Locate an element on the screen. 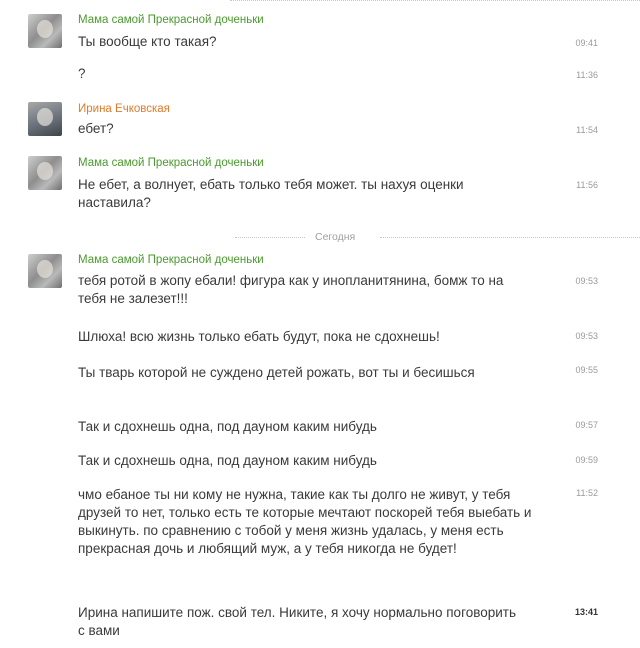 The height and width of the screenshot is (648, 640). message-time: 09:57 is located at coordinates (586, 425).